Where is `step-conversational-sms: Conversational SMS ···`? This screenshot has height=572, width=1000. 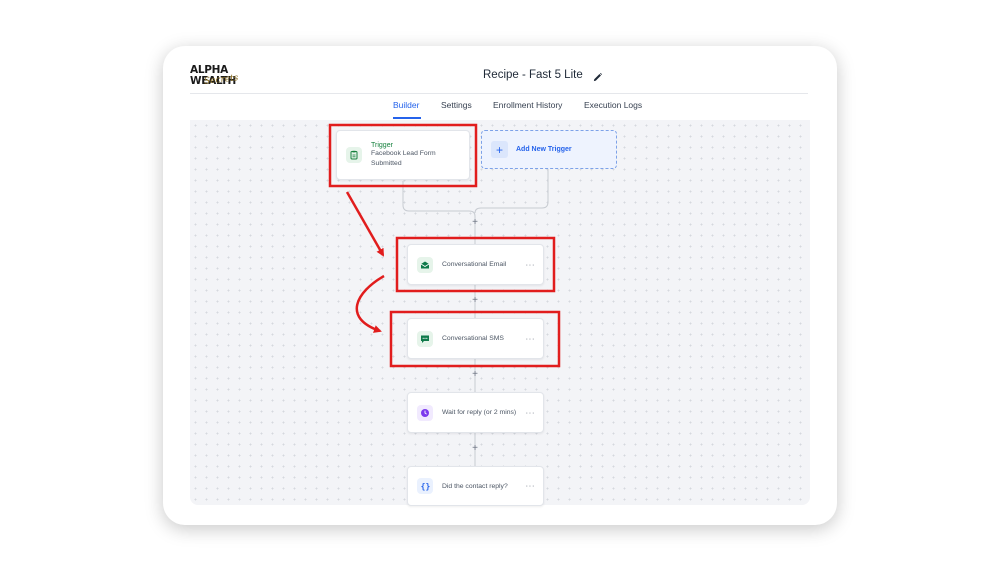 step-conversational-sms: Conversational SMS ··· is located at coordinates (475, 338).